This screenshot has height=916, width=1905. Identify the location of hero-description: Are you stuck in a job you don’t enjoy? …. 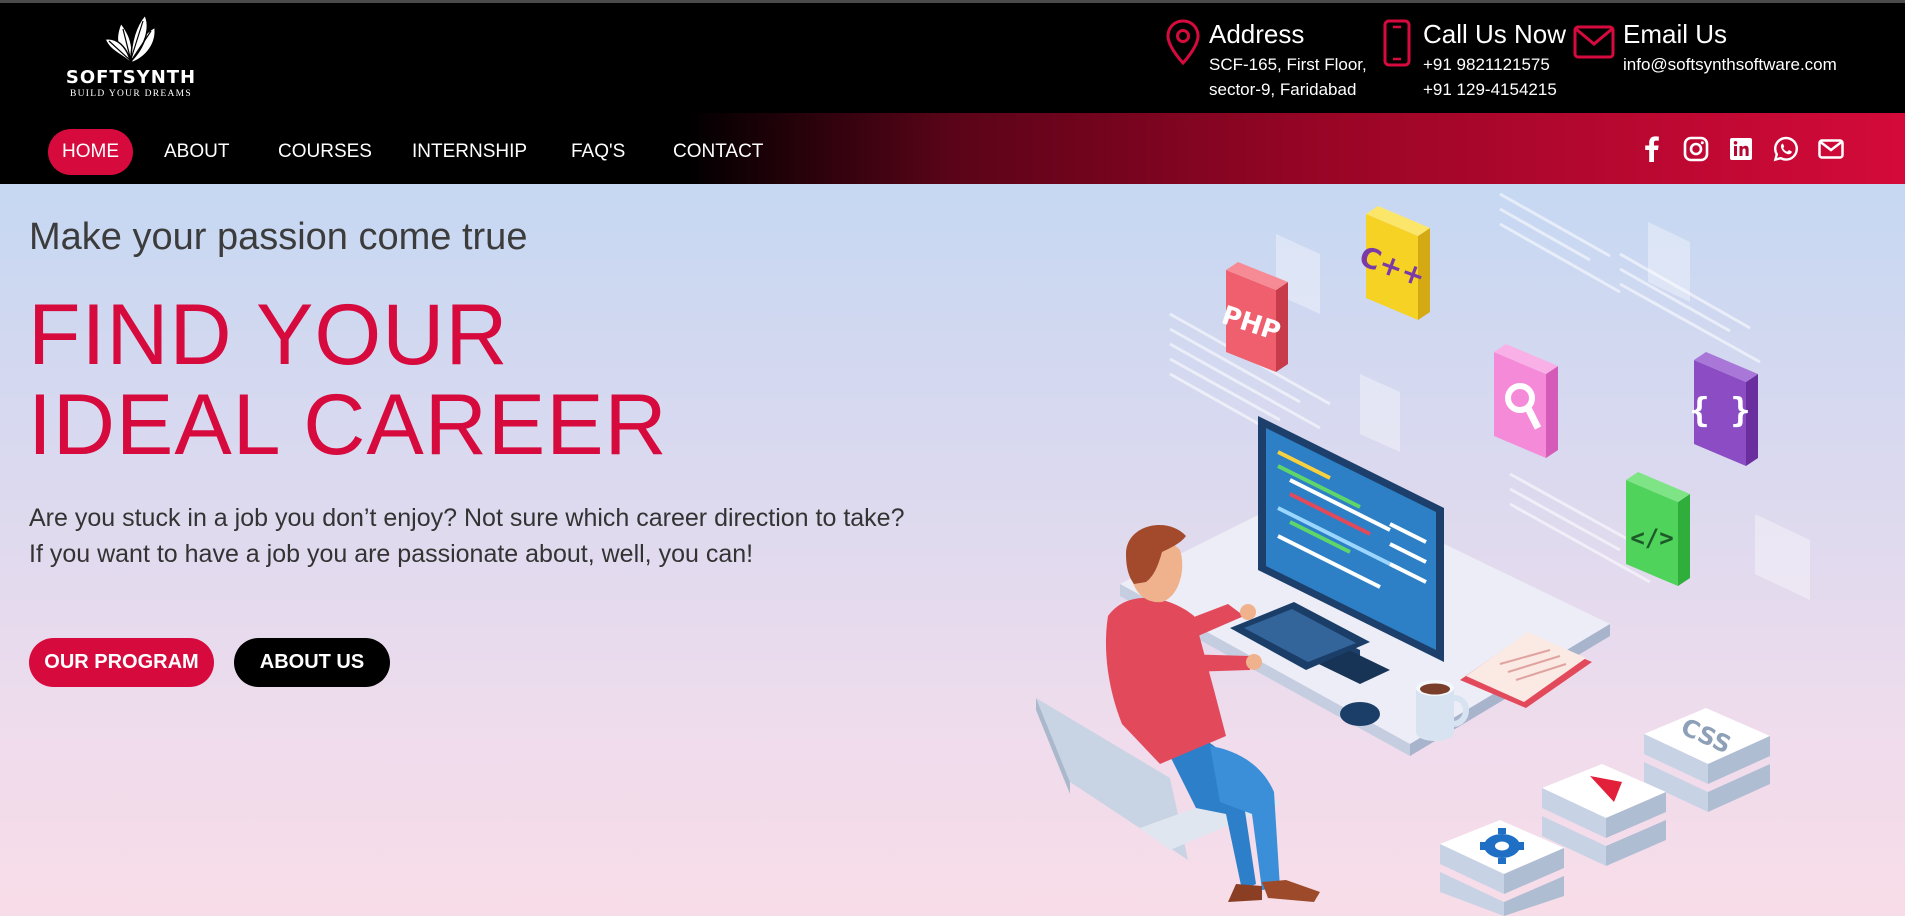
(466, 536).